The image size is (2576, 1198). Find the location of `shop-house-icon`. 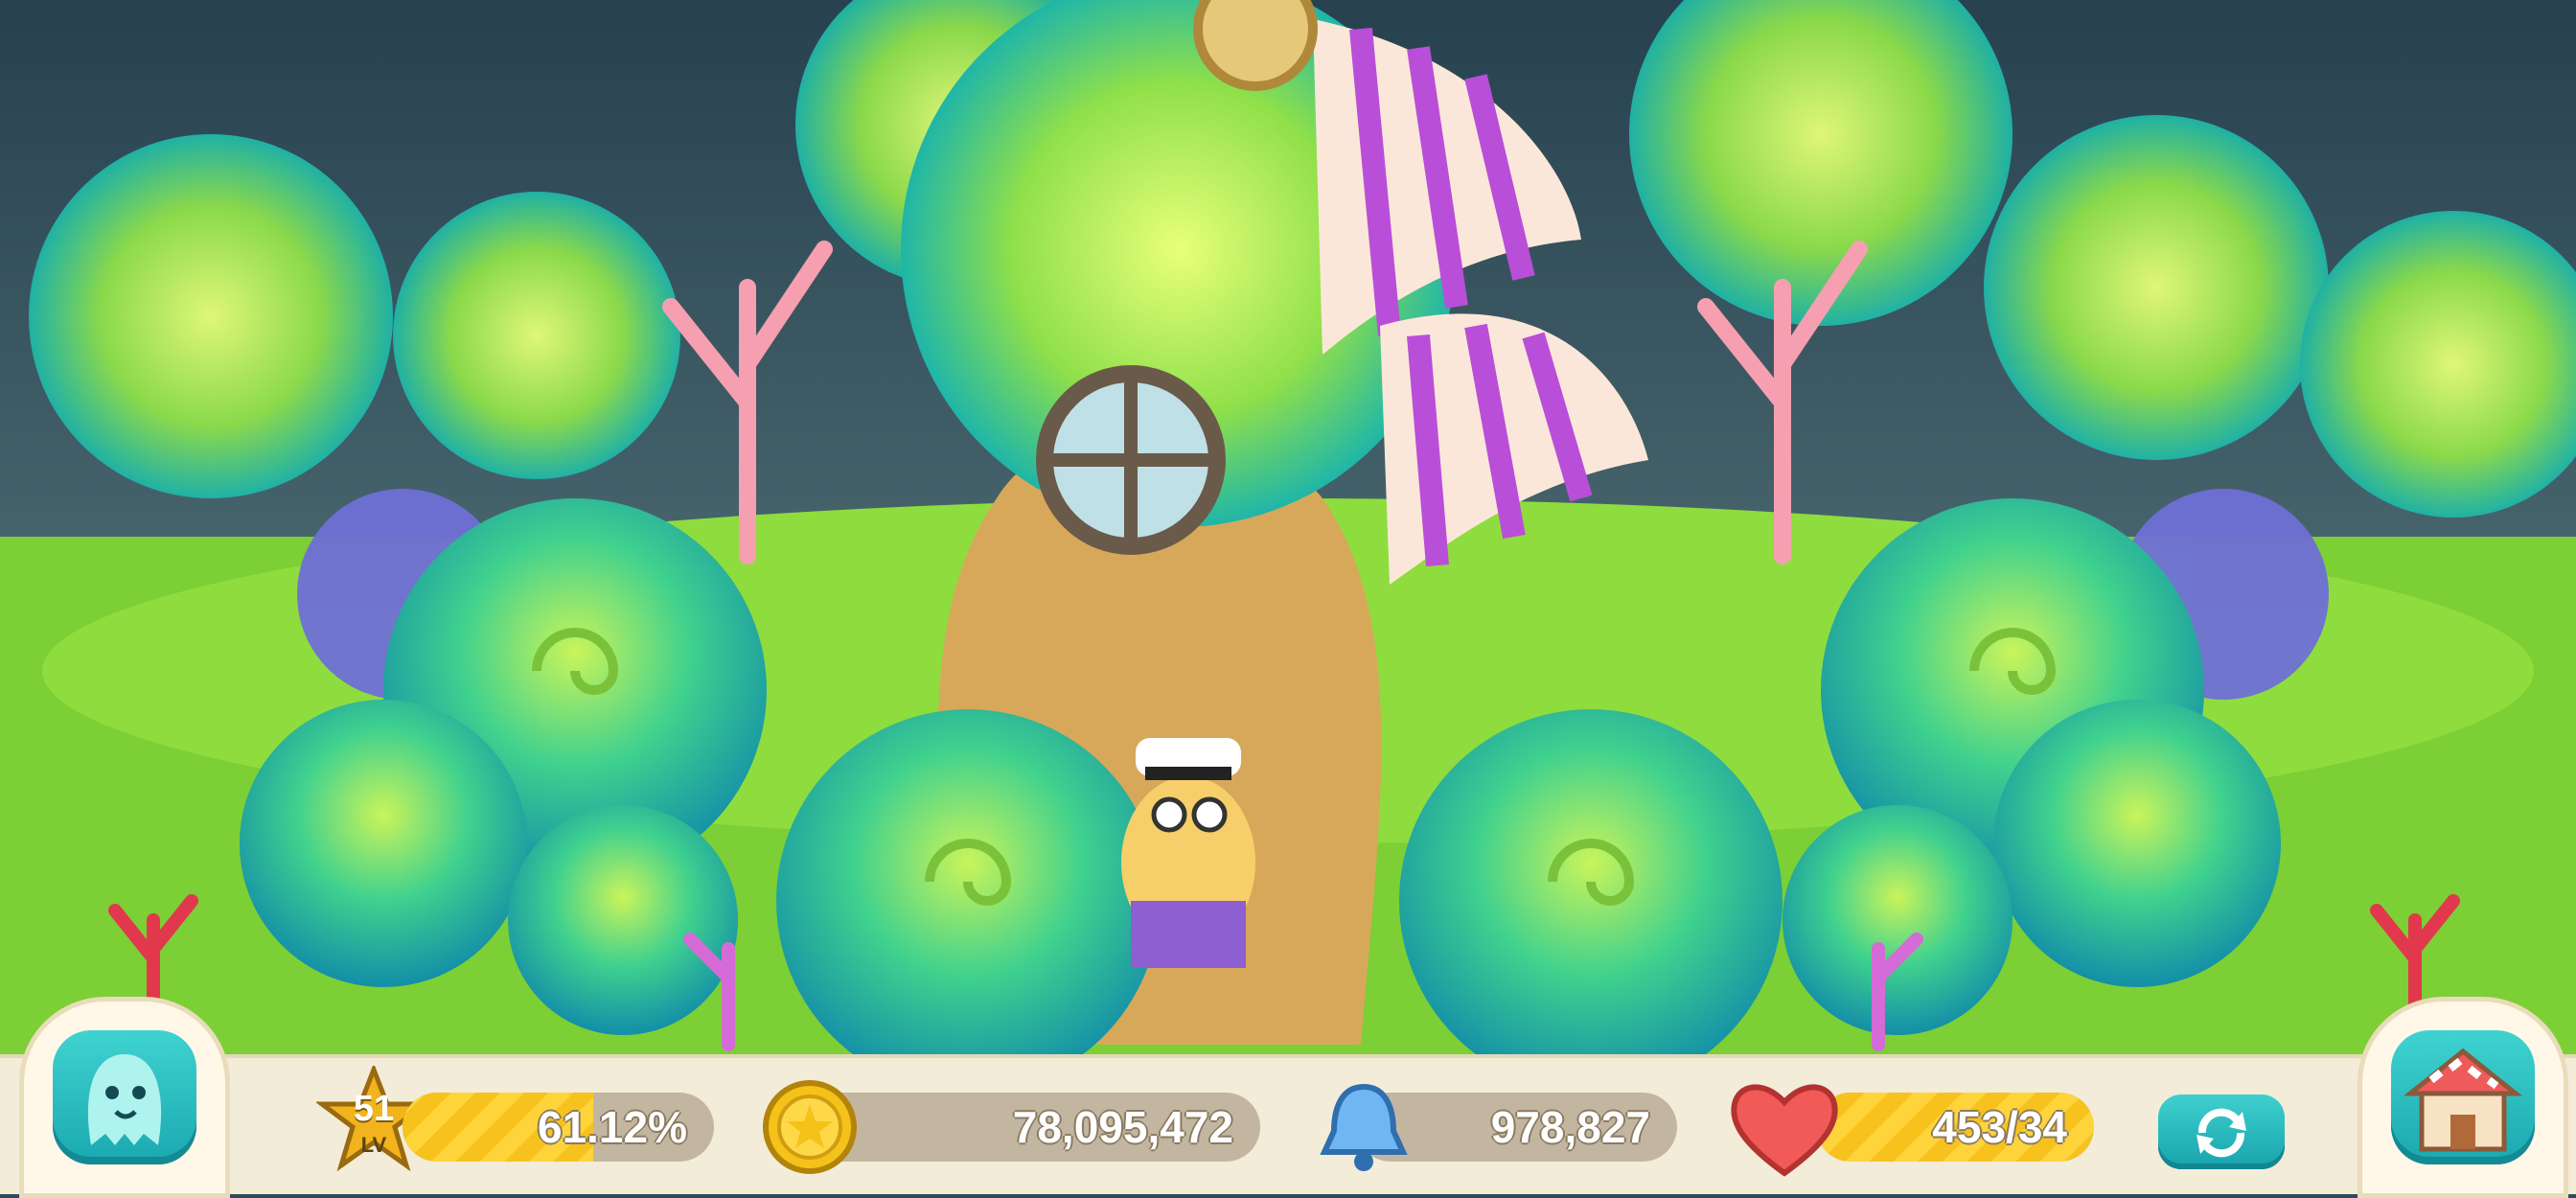

shop-house-icon is located at coordinates (2463, 1100).